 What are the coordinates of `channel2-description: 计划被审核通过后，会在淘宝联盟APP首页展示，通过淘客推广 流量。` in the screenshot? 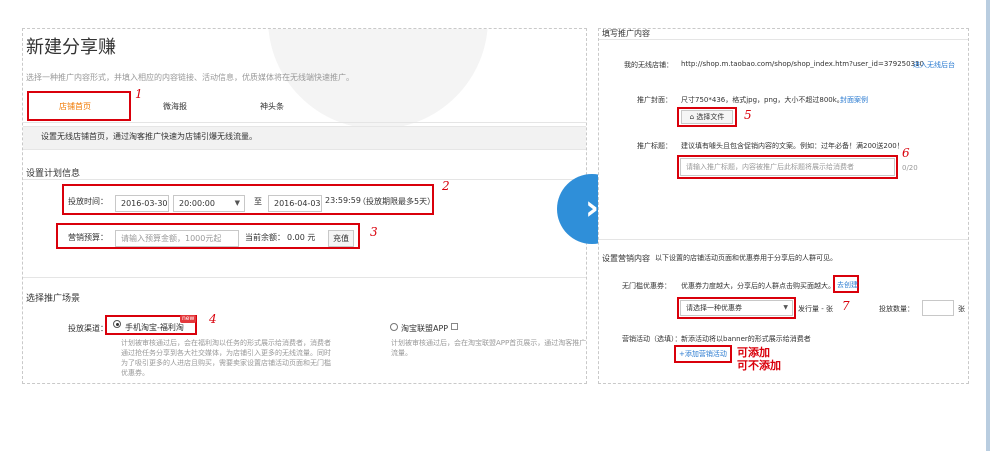 It's located at (488, 348).